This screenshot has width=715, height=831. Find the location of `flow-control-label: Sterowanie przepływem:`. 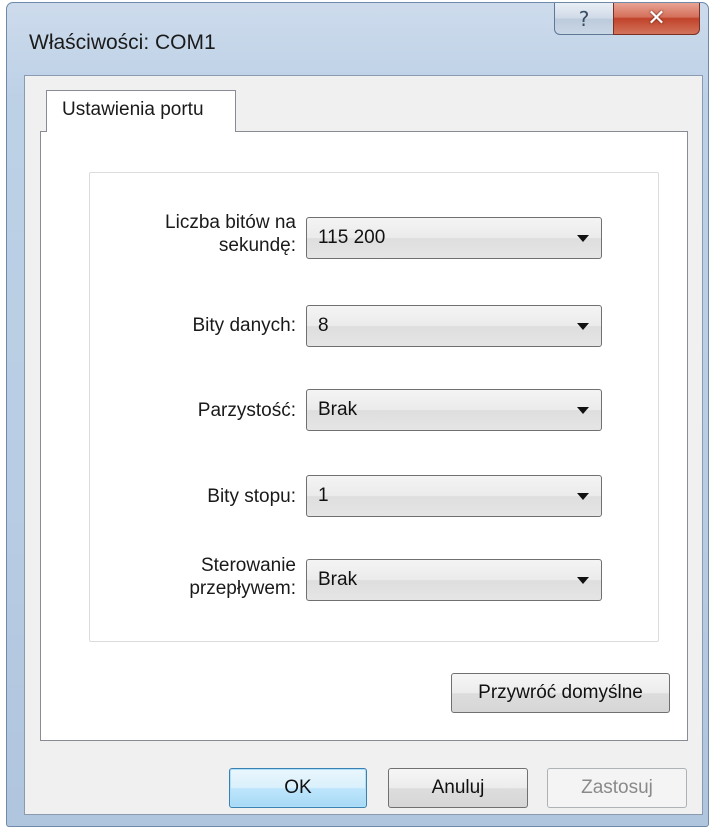

flow-control-label: Sterowanie przepływem: is located at coordinates (196, 577).